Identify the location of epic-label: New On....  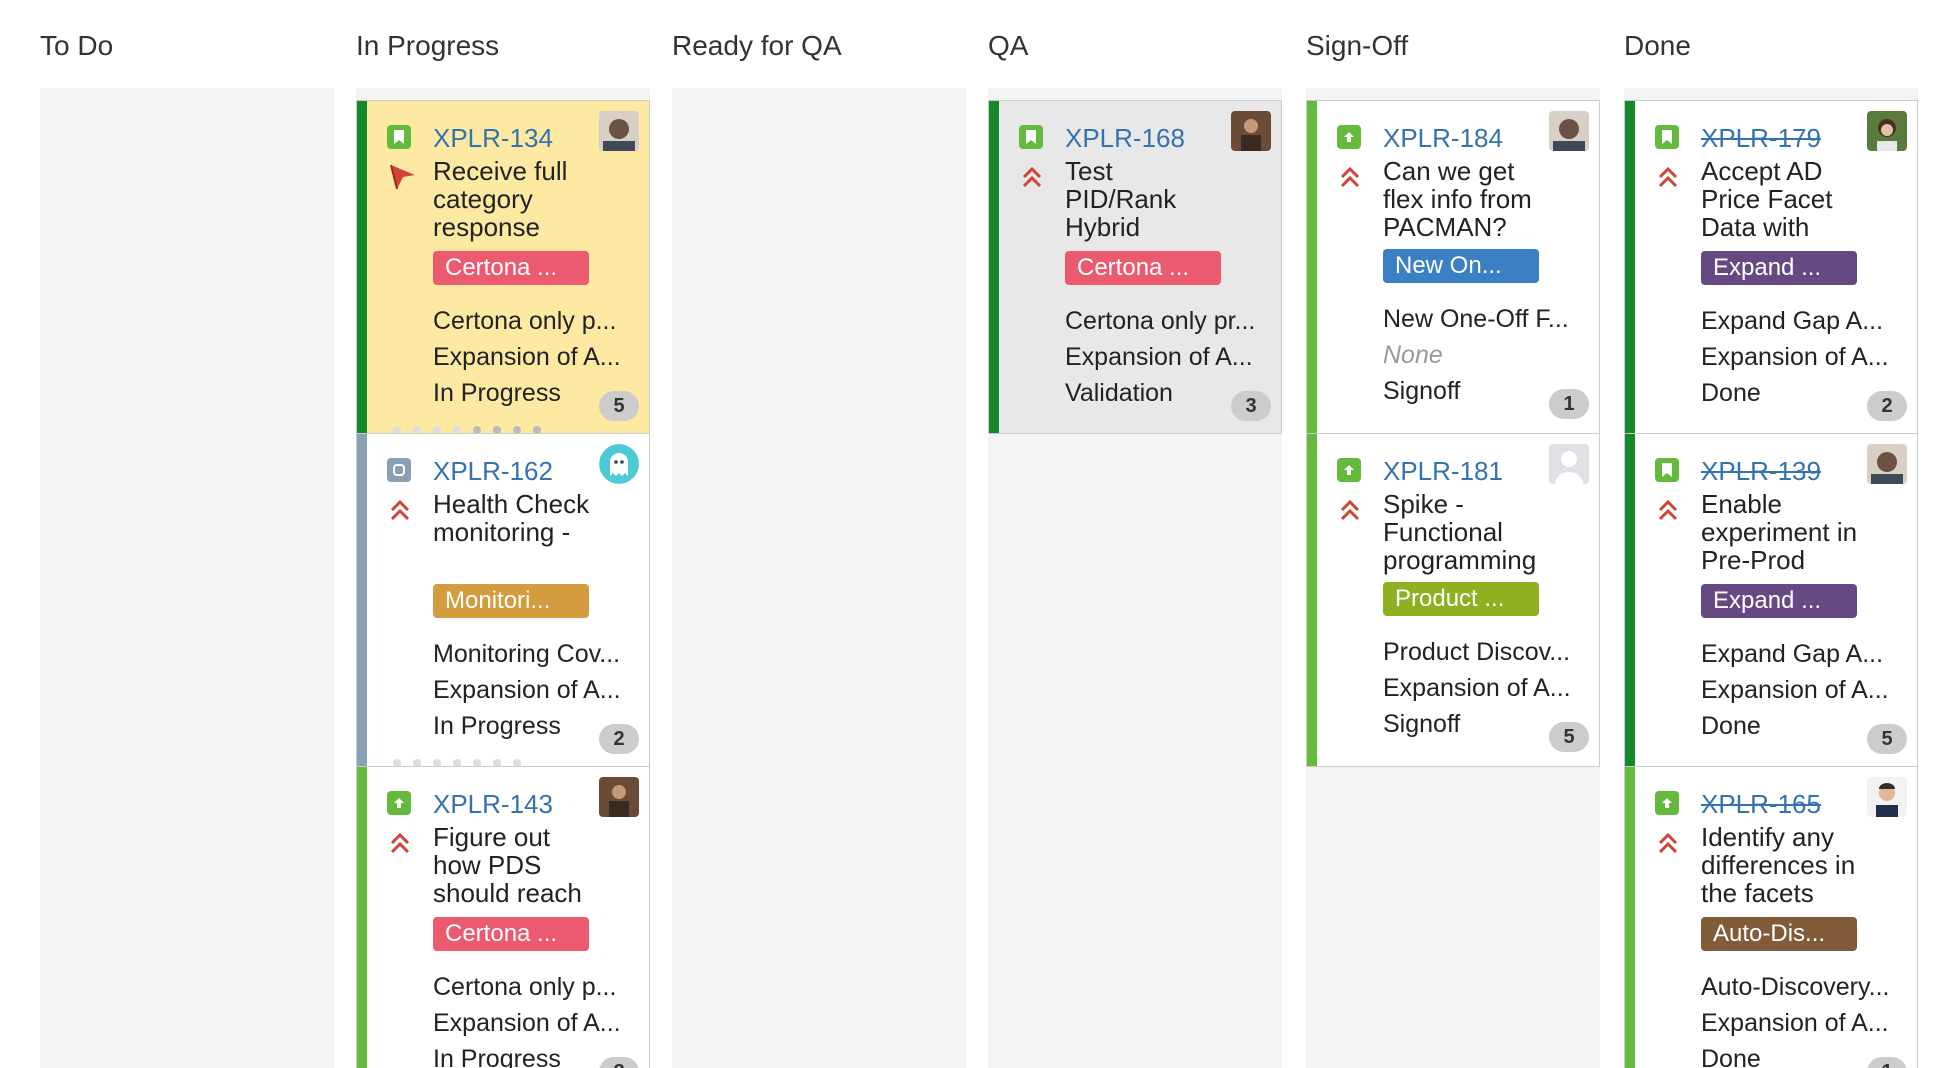
(1461, 266).